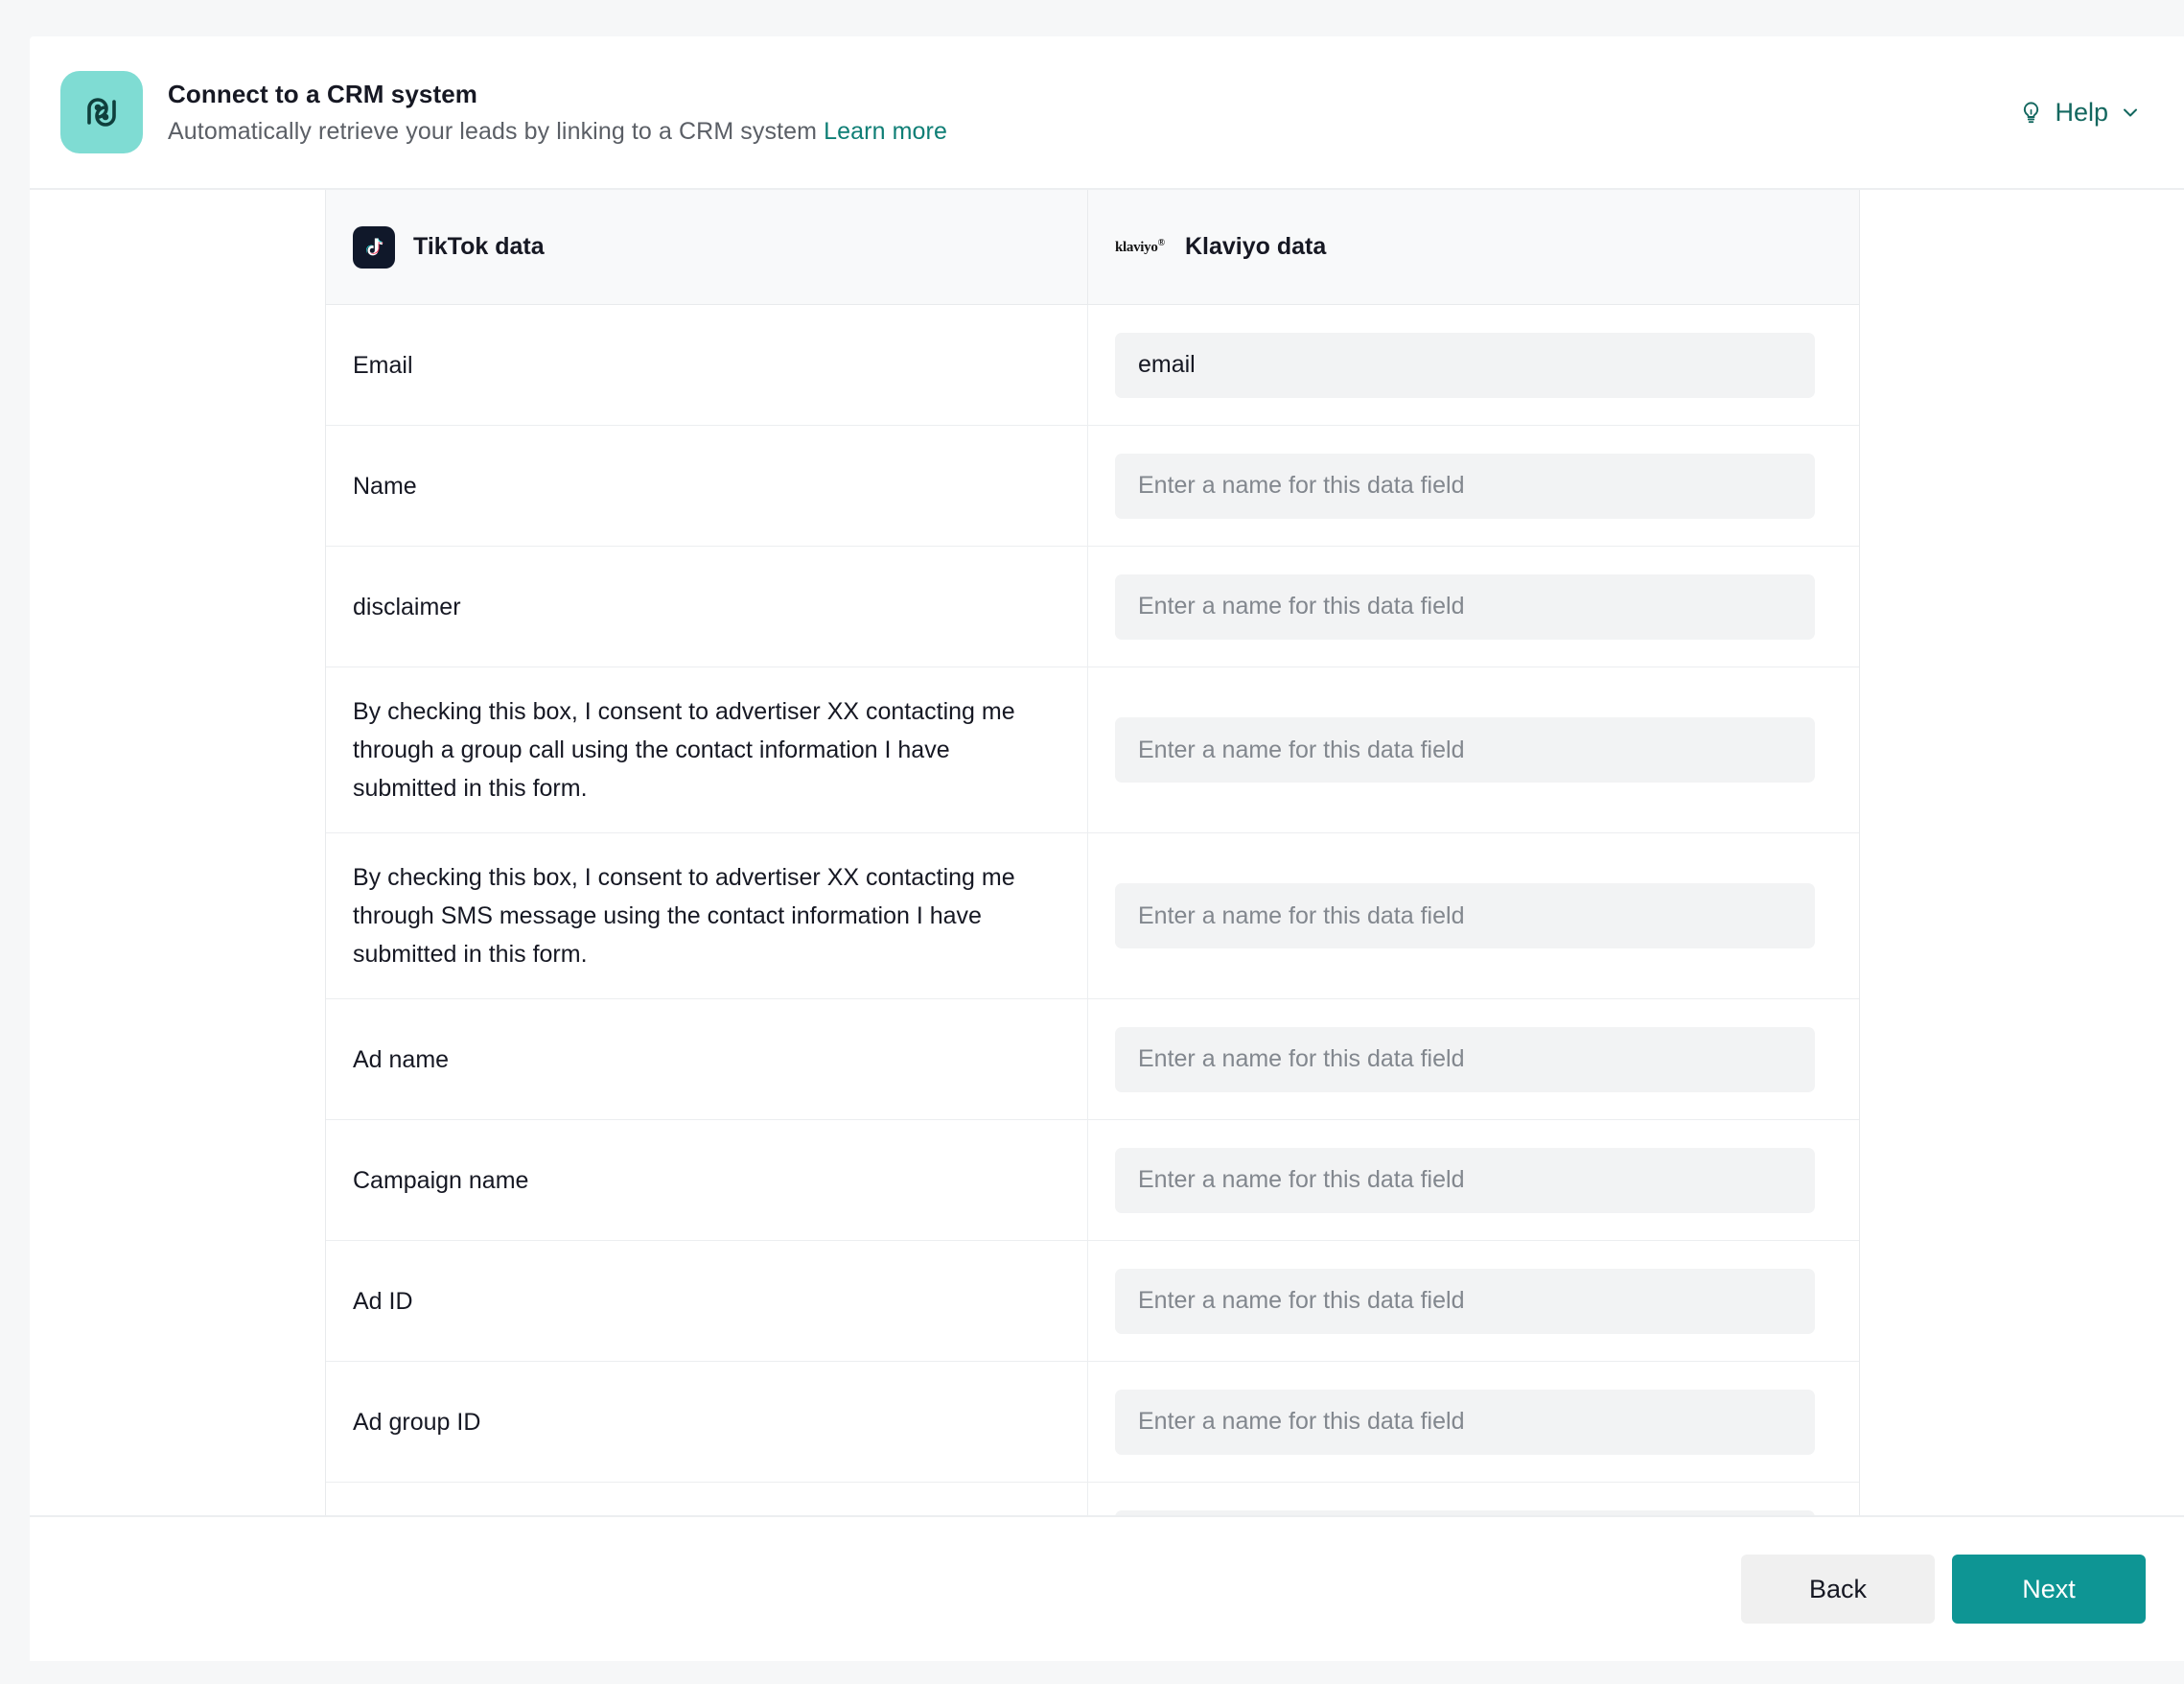 The width and height of the screenshot is (2184, 1684). I want to click on crm-connection-icon, so click(101, 112).